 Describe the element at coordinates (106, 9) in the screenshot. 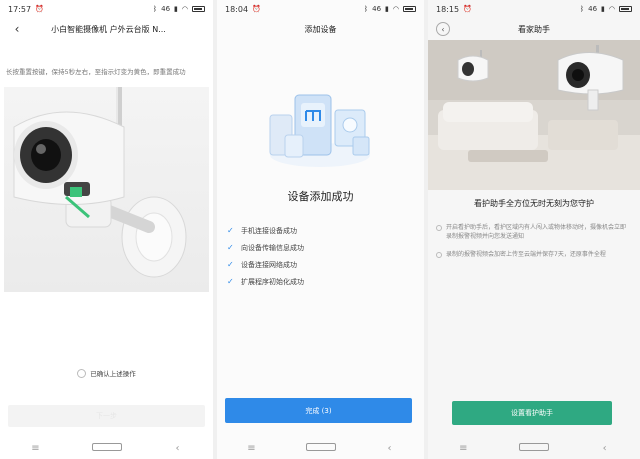

I see `status-bar: 17:57 ⏰ ᛒ 46 ▮ ◠` at that location.